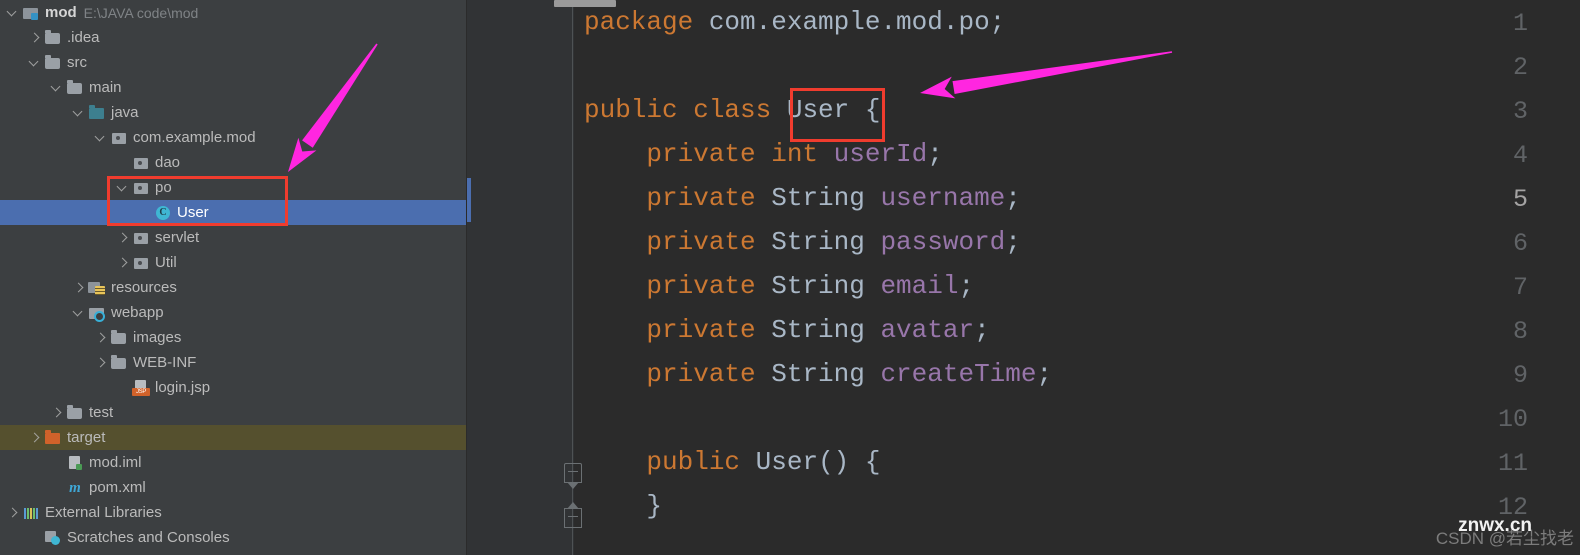 Image resolution: width=1580 pixels, height=555 pixels. What do you see at coordinates (83, 37) in the screenshot?
I see `tree-item-label: .idea` at bounding box center [83, 37].